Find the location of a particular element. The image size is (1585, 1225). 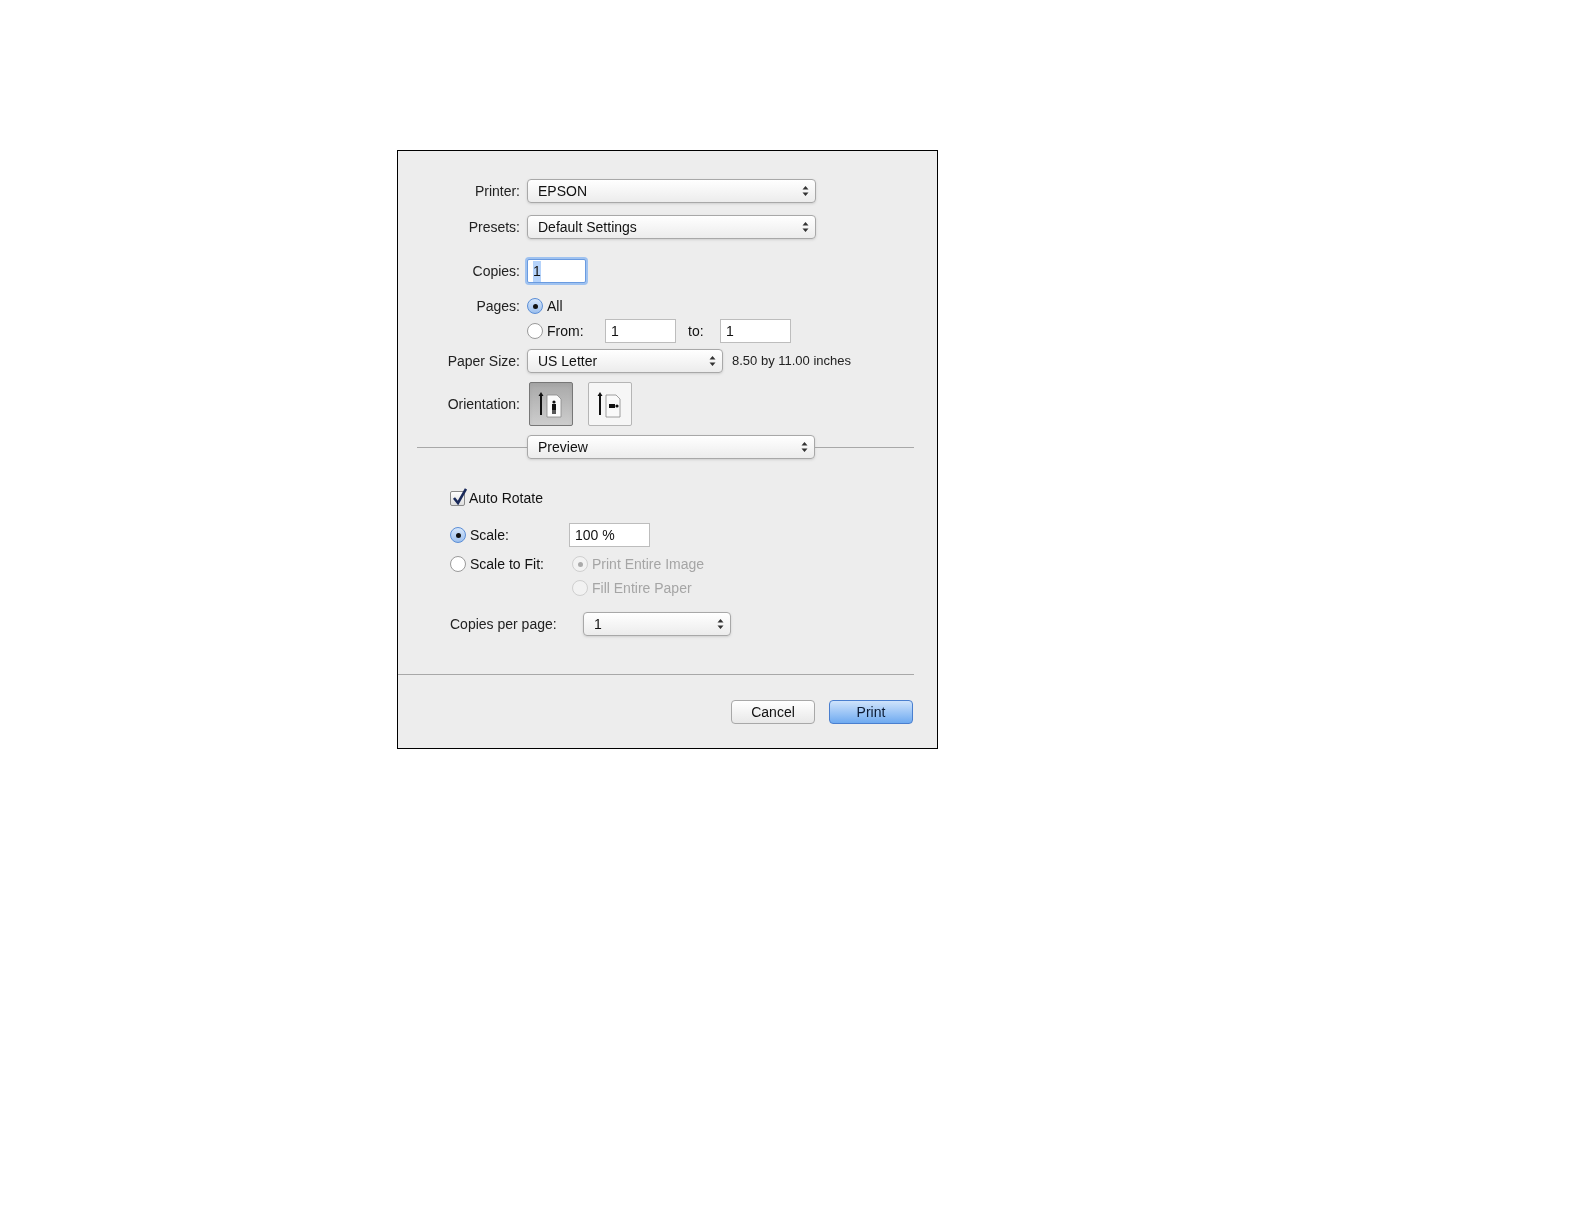

checkbox-label: Auto Rotate is located at coordinates (506, 498).